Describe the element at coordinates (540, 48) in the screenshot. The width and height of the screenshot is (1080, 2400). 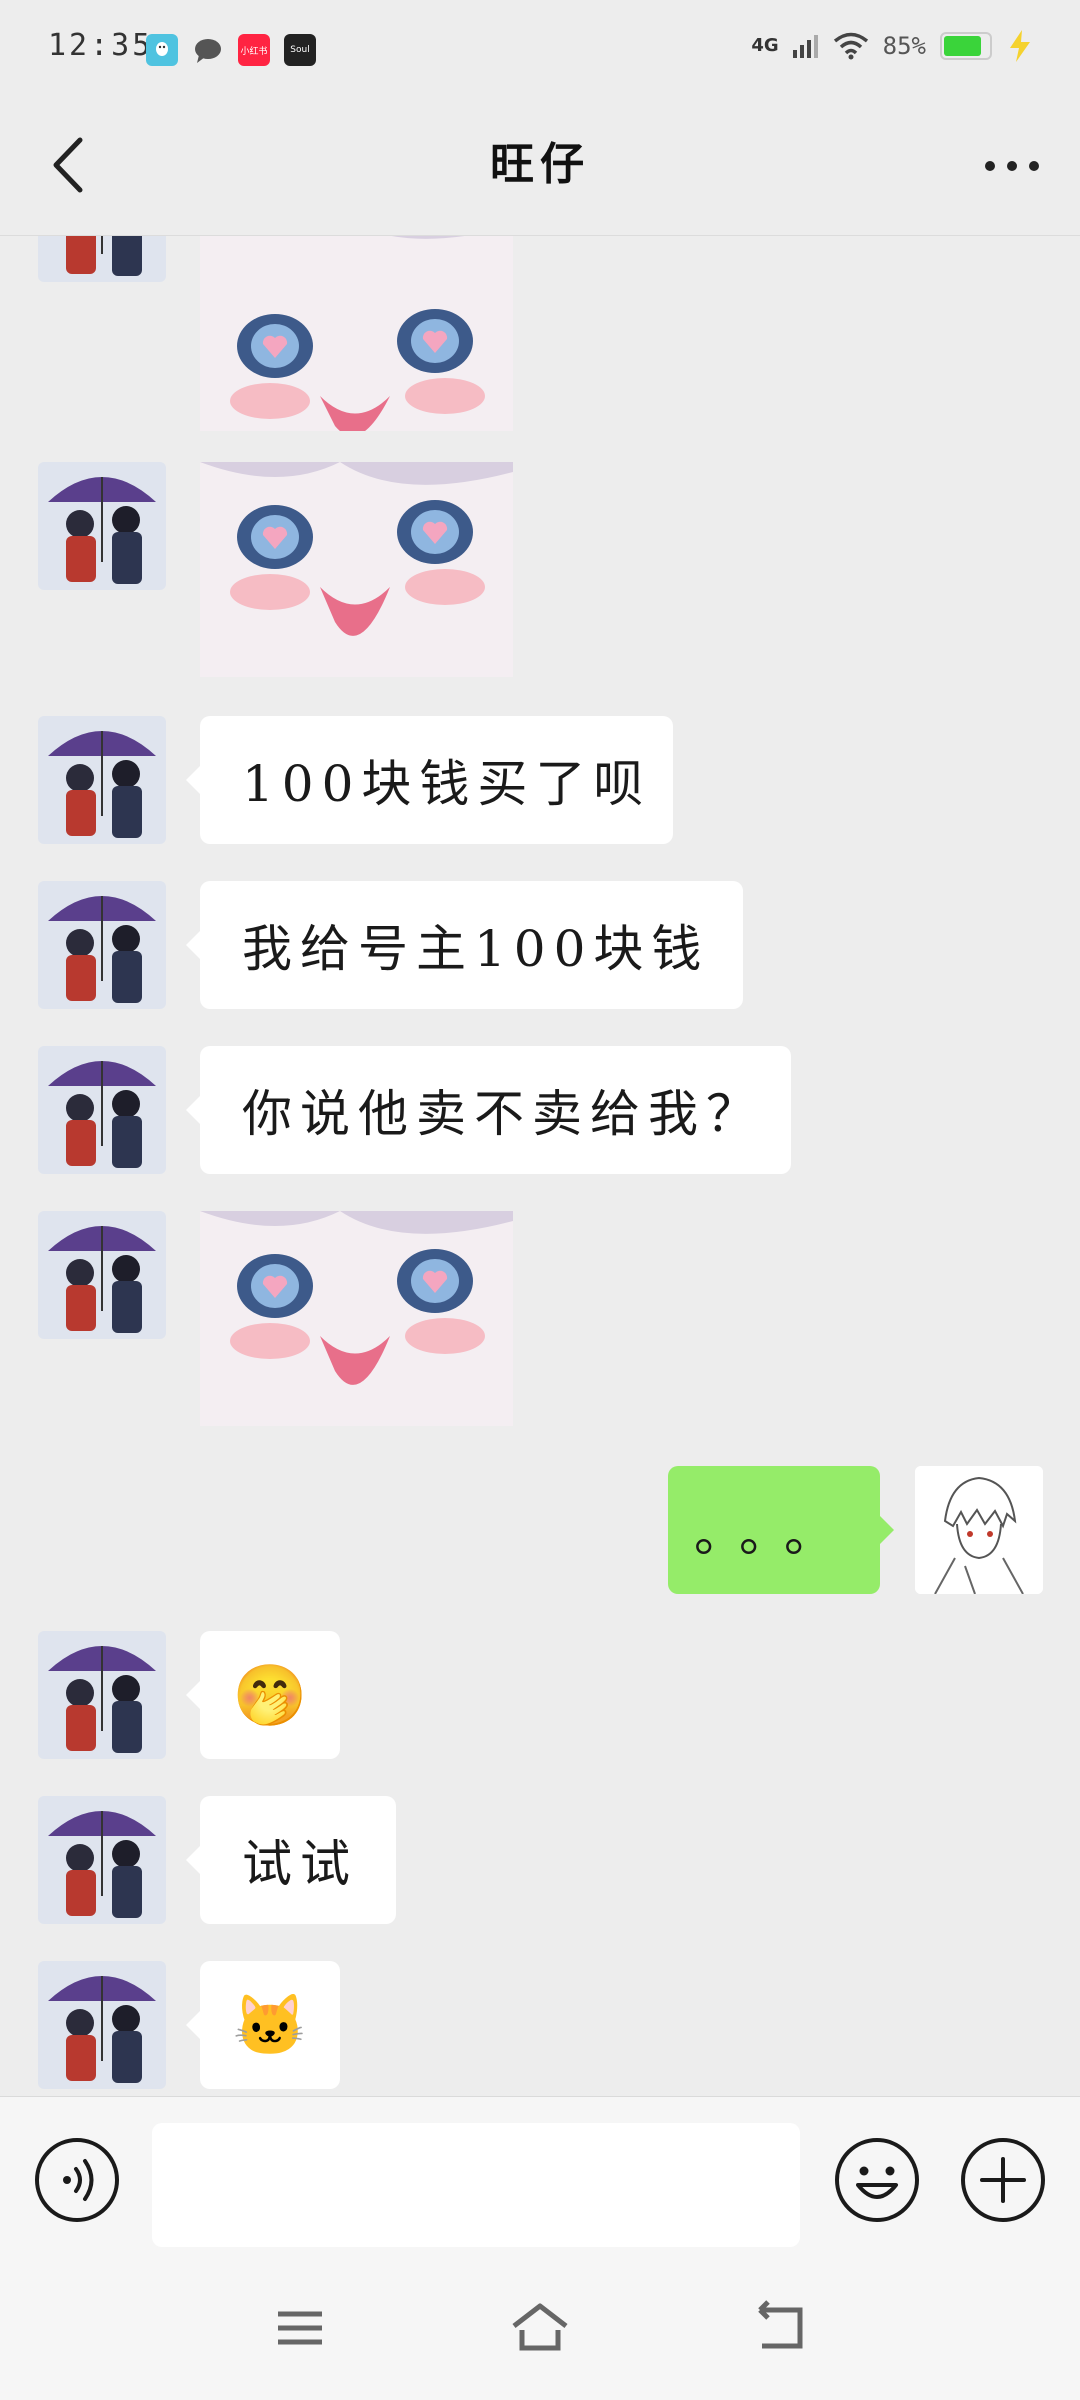
I see `status-bar: 12:35 小红书 Soul 4G 85%` at that location.